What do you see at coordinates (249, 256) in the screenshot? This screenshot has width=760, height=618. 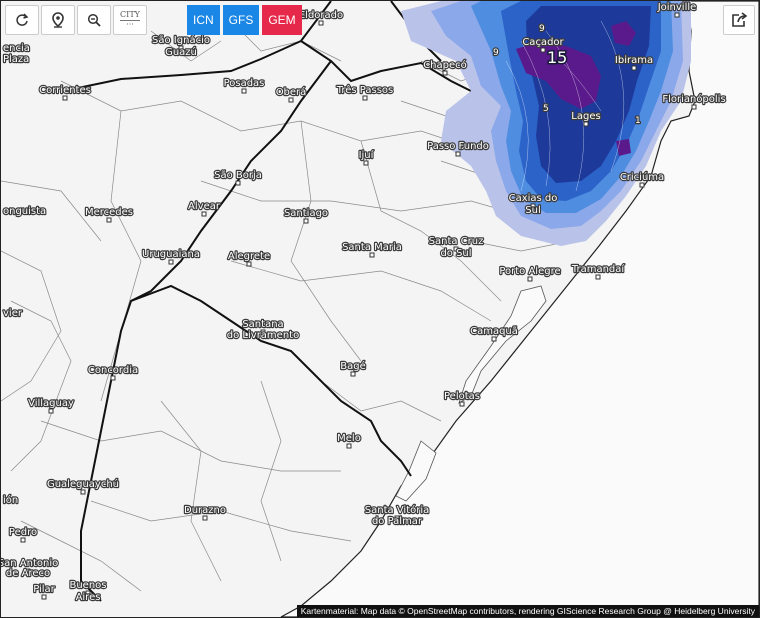 I see `city-label: Alegrete` at bounding box center [249, 256].